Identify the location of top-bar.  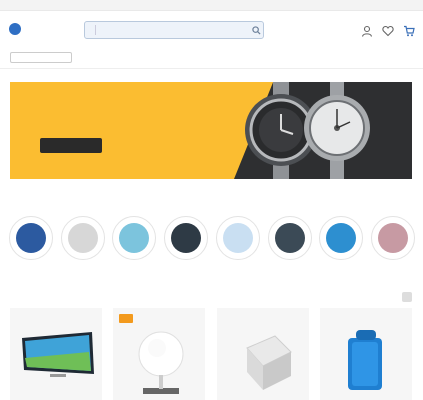
(211, 5).